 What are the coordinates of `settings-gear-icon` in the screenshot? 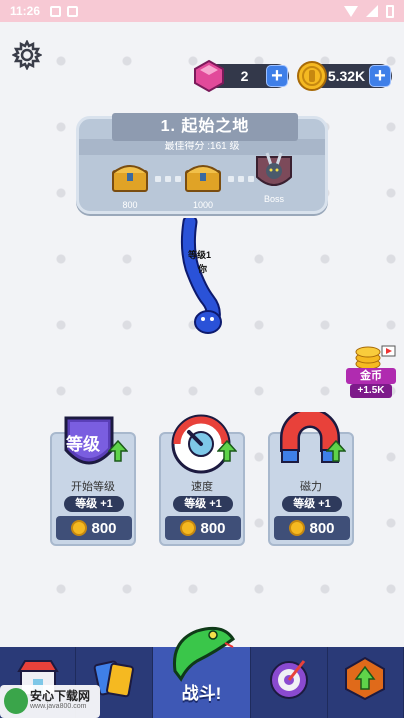 It's located at (27, 55).